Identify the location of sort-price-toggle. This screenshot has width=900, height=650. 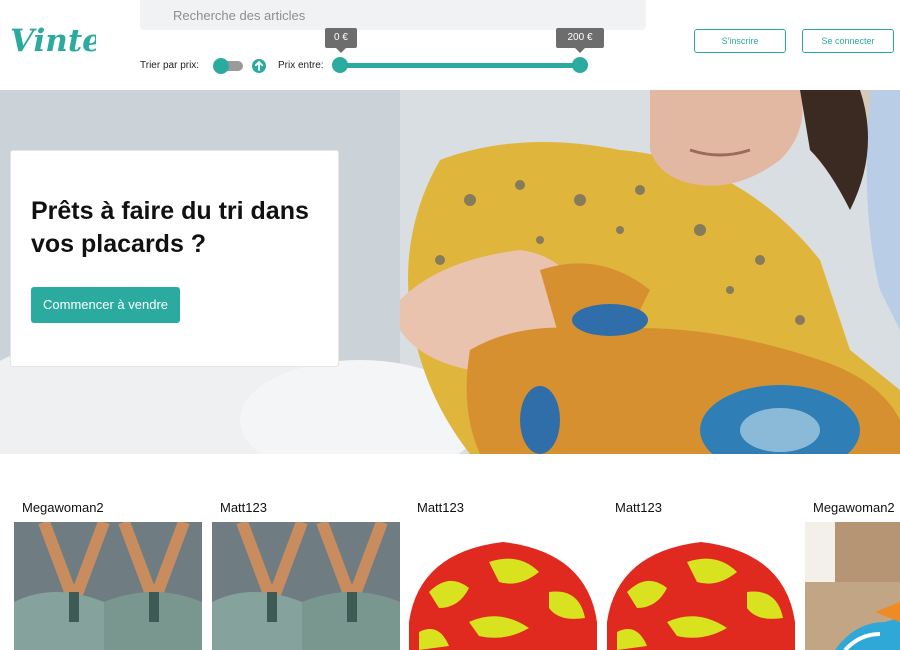
(228, 66).